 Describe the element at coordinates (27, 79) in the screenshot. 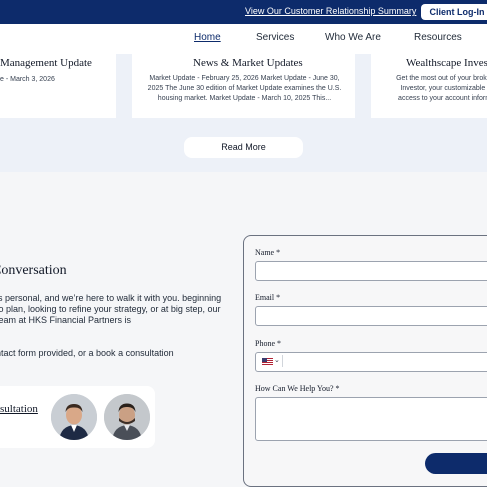

I see `card-body: e - March 3, 2026` at that location.